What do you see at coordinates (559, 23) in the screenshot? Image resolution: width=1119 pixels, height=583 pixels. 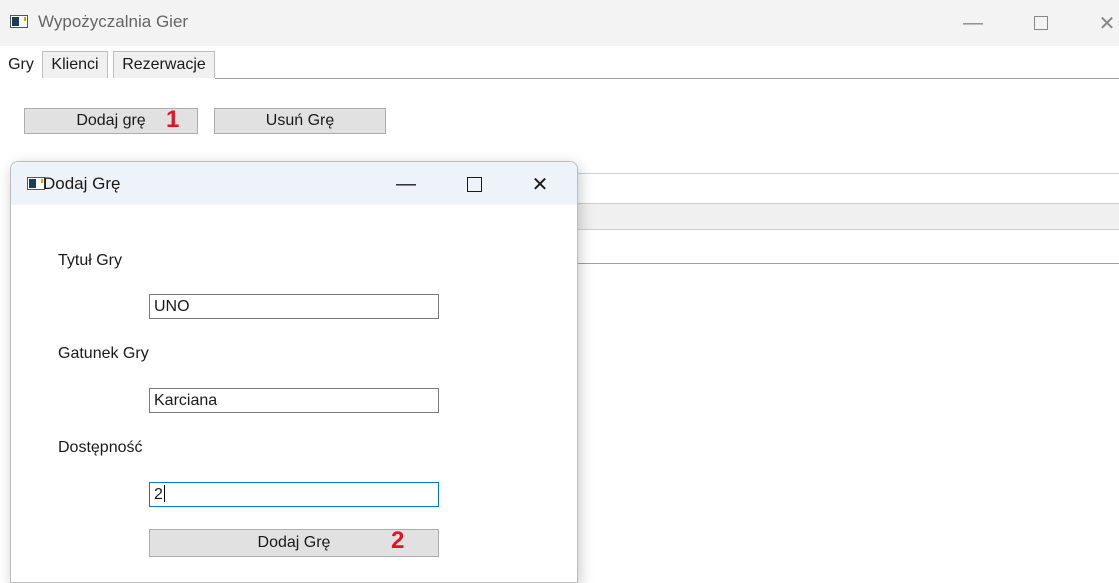 I see `main-titlebar: Wypożyczalnia Gier — ✕` at bounding box center [559, 23].